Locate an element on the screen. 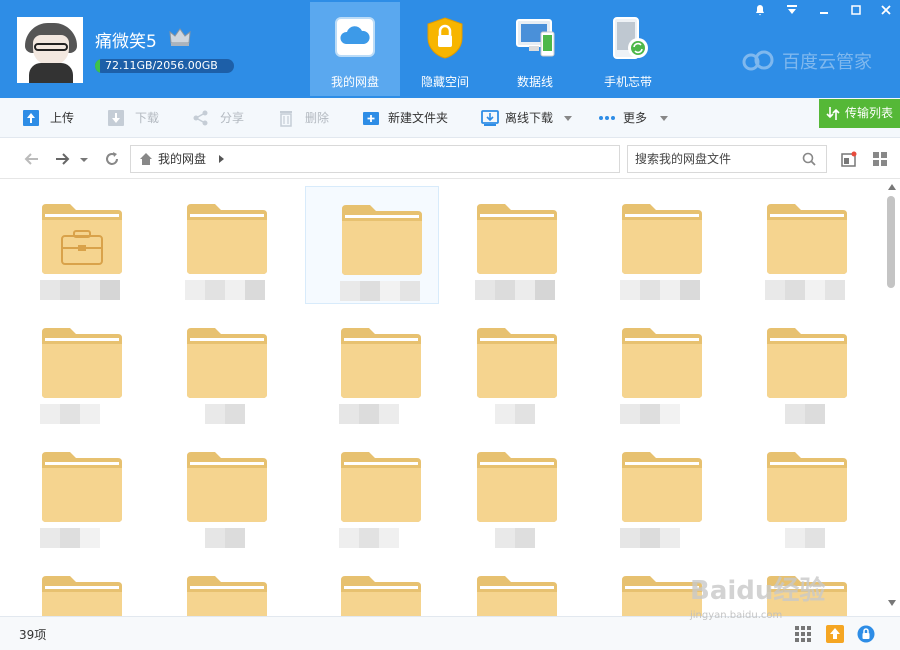 This screenshot has height=650, width=900. search-box is located at coordinates (727, 159).